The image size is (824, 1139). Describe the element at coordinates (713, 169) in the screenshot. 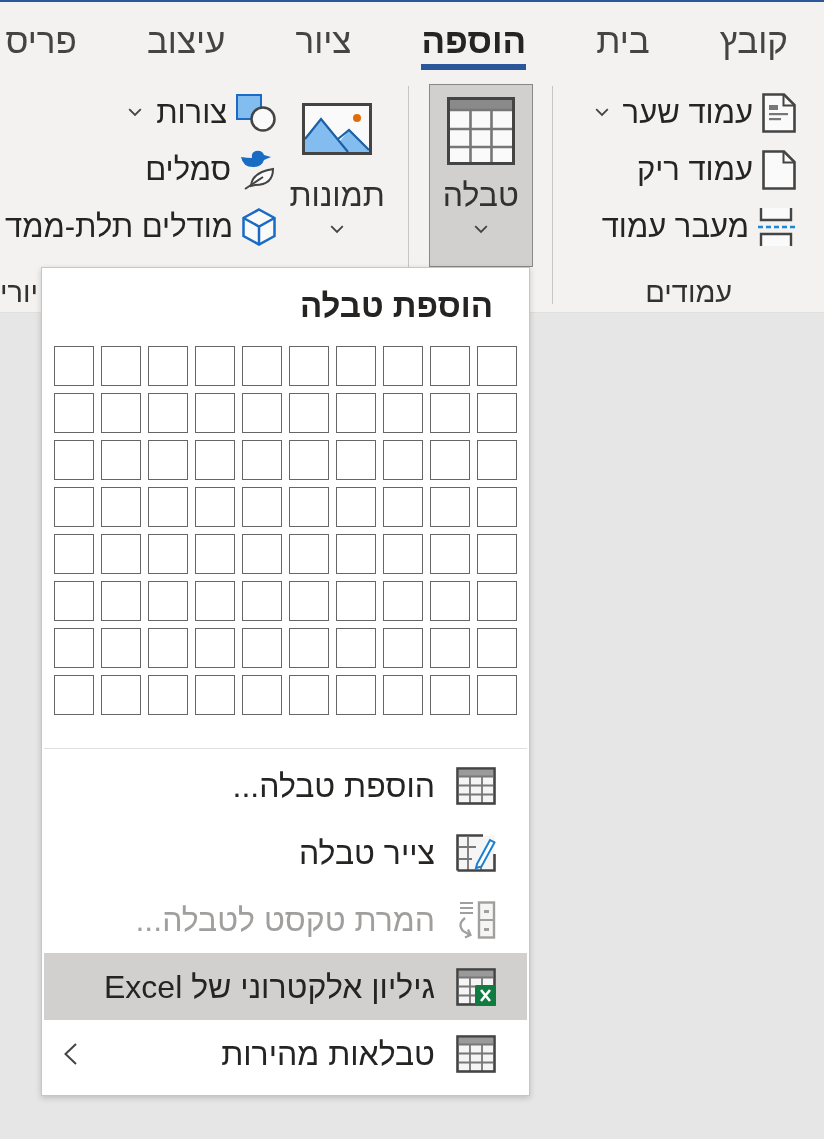

I see `ribbon-button: עמוד ריק` at that location.